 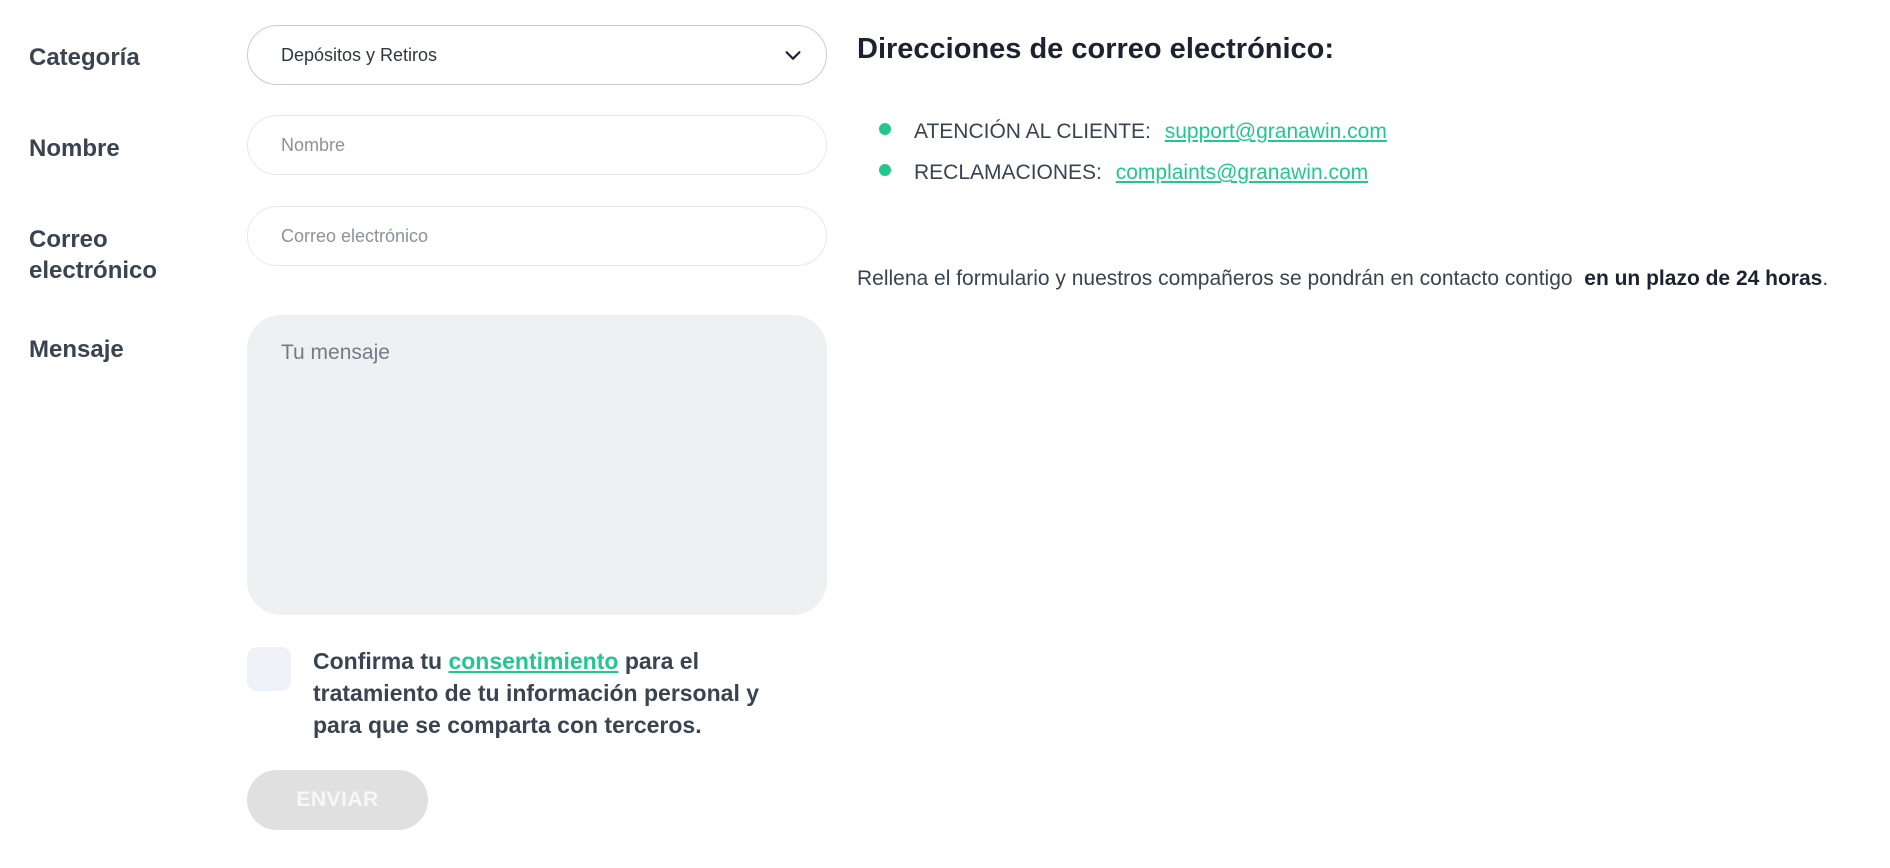 What do you see at coordinates (1032, 131) in the screenshot?
I see `contact-item-label: ATENCIÓN AL CLIENTE:` at bounding box center [1032, 131].